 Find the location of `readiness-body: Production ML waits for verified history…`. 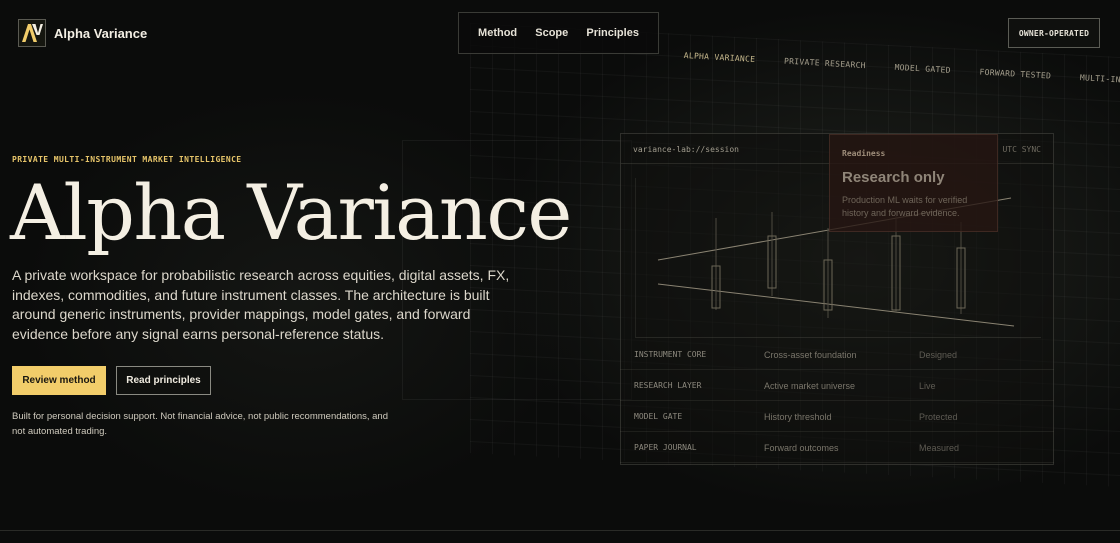

readiness-body: Production ML waits for verified history… is located at coordinates (905, 206).